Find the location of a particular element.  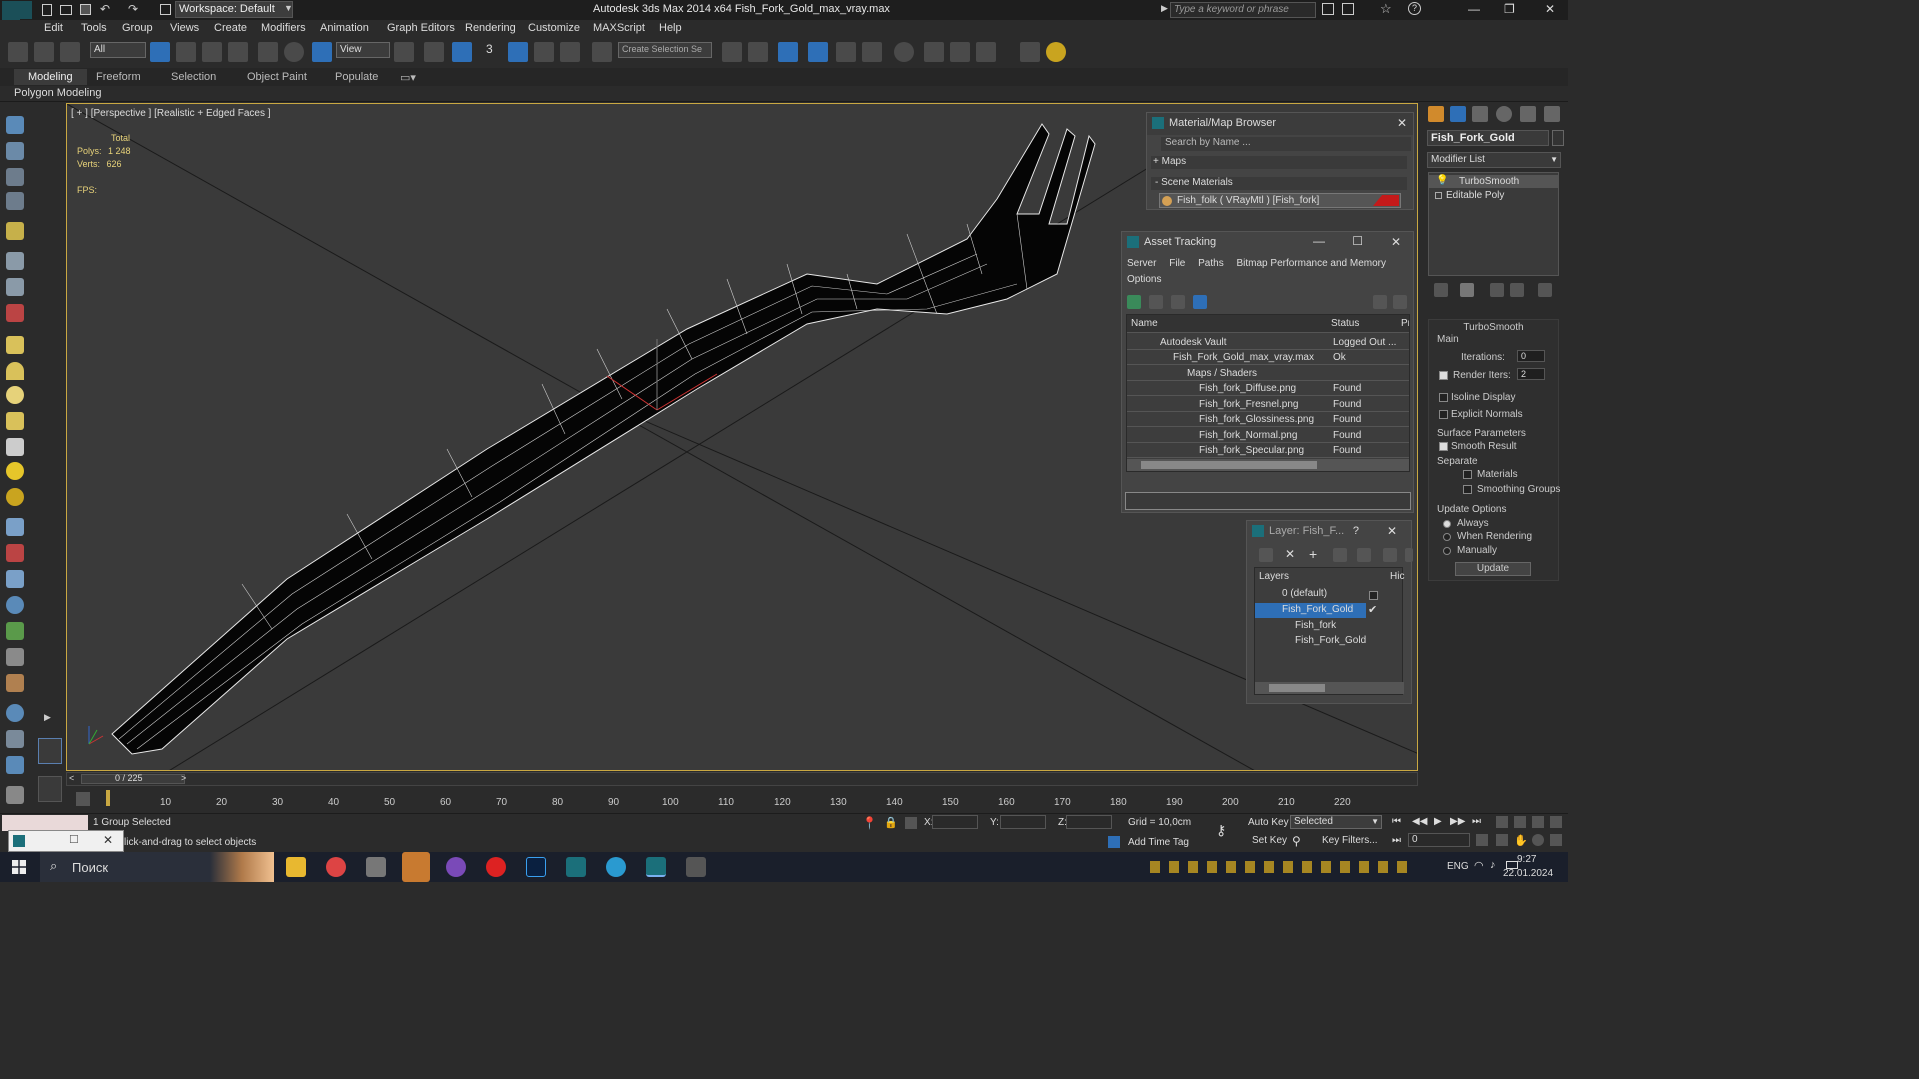

redo-icon: ↷ is located at coordinates (133, 9).